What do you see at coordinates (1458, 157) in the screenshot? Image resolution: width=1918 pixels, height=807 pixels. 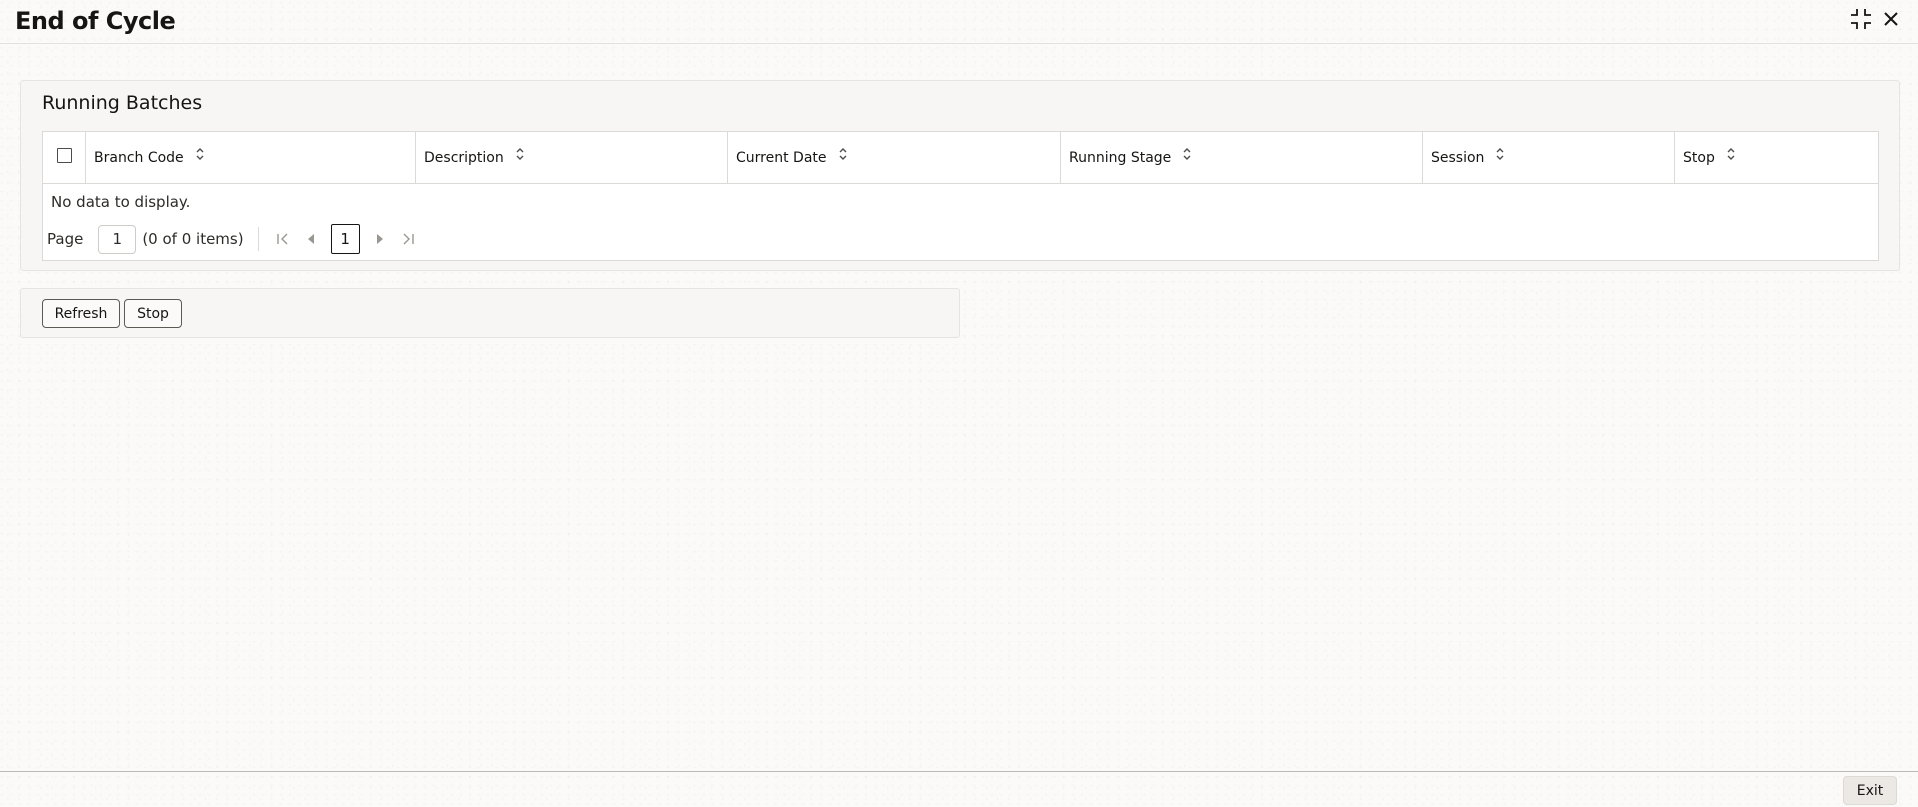 I see `column-label: Session` at bounding box center [1458, 157].